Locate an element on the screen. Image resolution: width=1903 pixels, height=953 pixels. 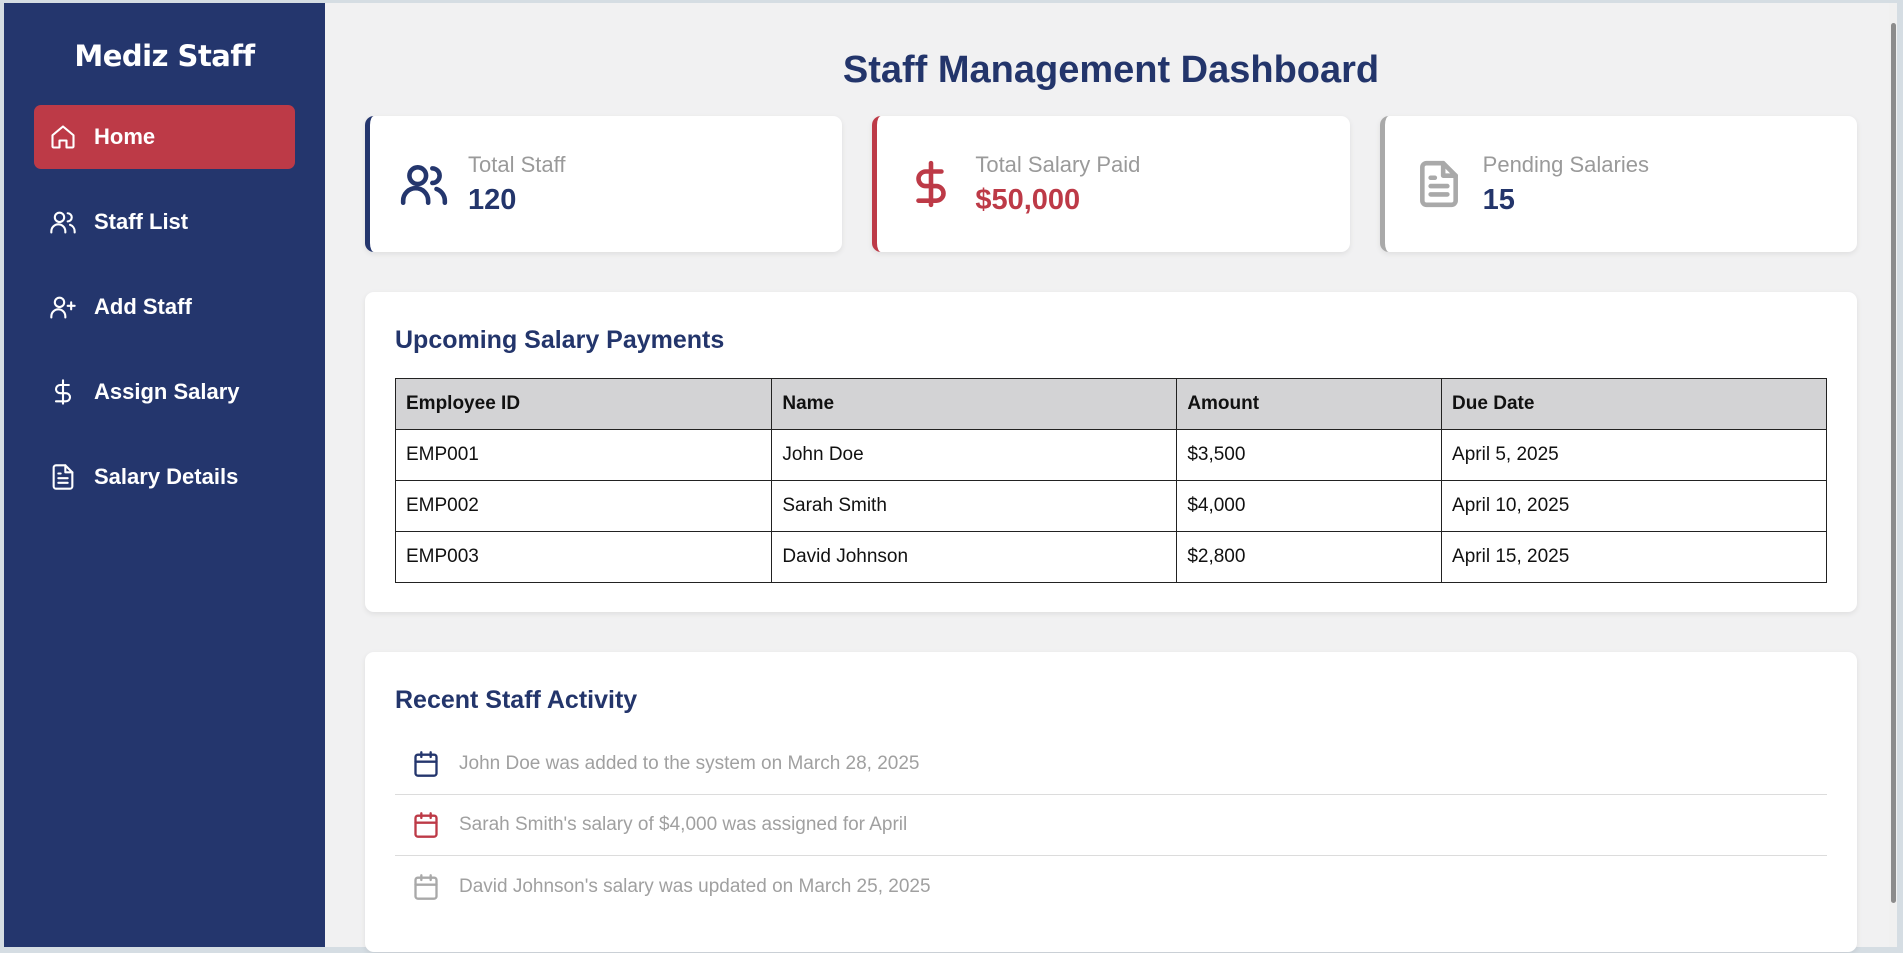
card-value: 120 is located at coordinates (492, 199).